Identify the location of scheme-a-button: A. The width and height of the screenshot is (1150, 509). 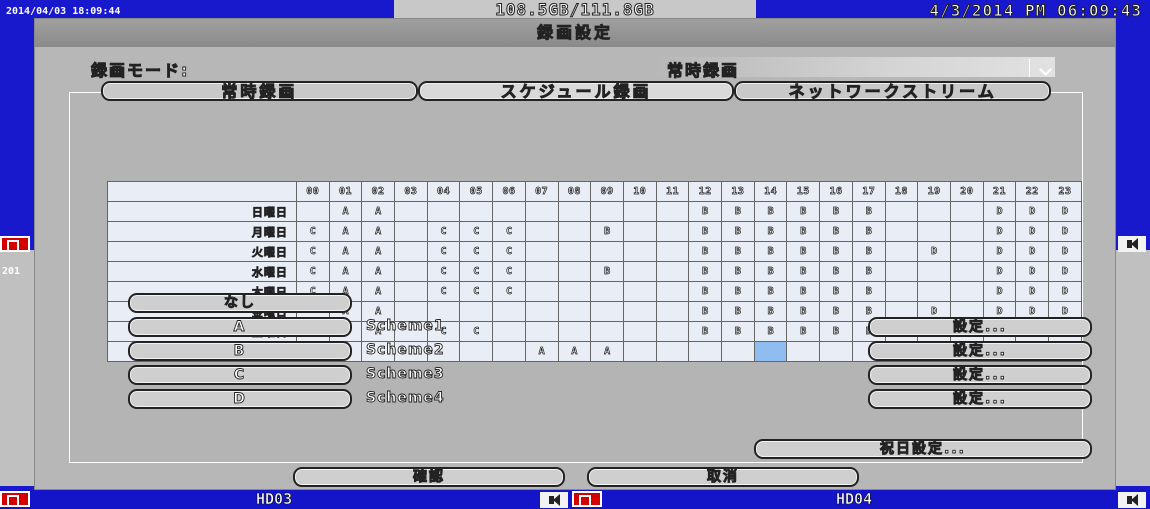
(240, 327).